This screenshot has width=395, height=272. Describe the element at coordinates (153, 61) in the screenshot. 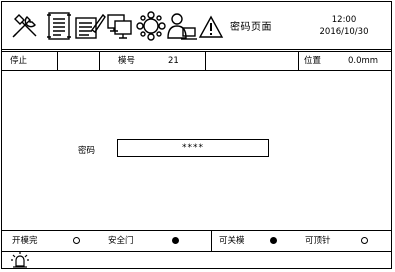

I see `mold-number-cell: 模号 21` at that location.